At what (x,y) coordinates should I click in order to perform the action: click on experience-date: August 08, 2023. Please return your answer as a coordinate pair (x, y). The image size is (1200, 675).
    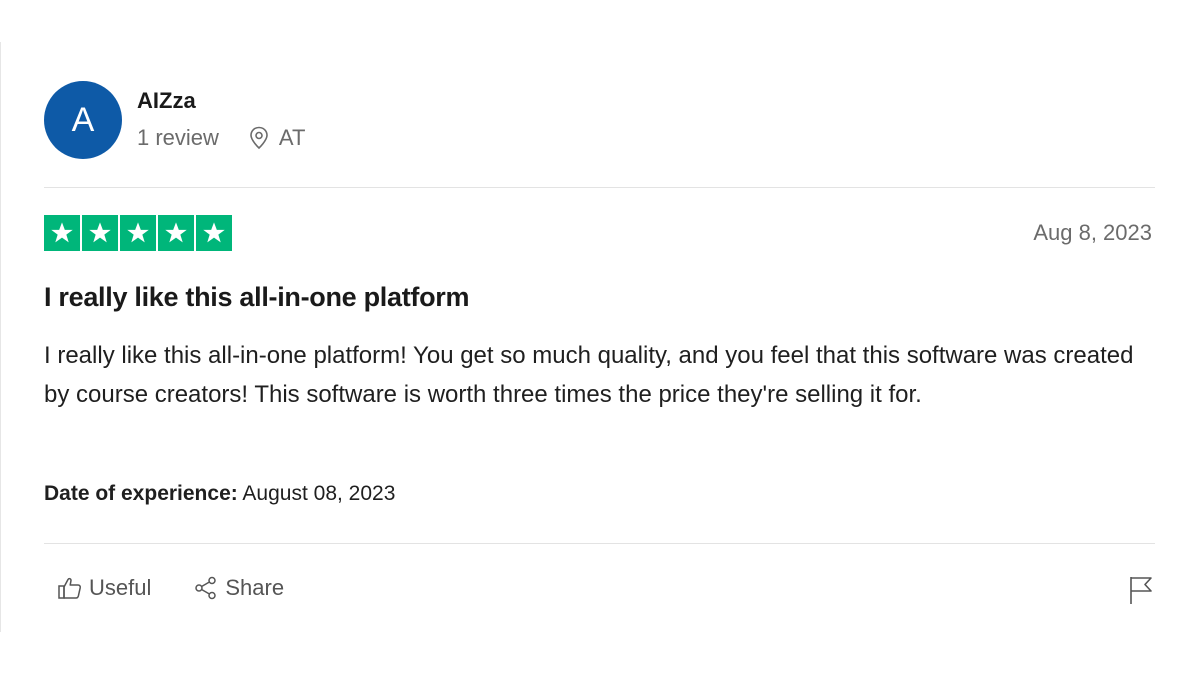
    Looking at the image, I should click on (316, 493).